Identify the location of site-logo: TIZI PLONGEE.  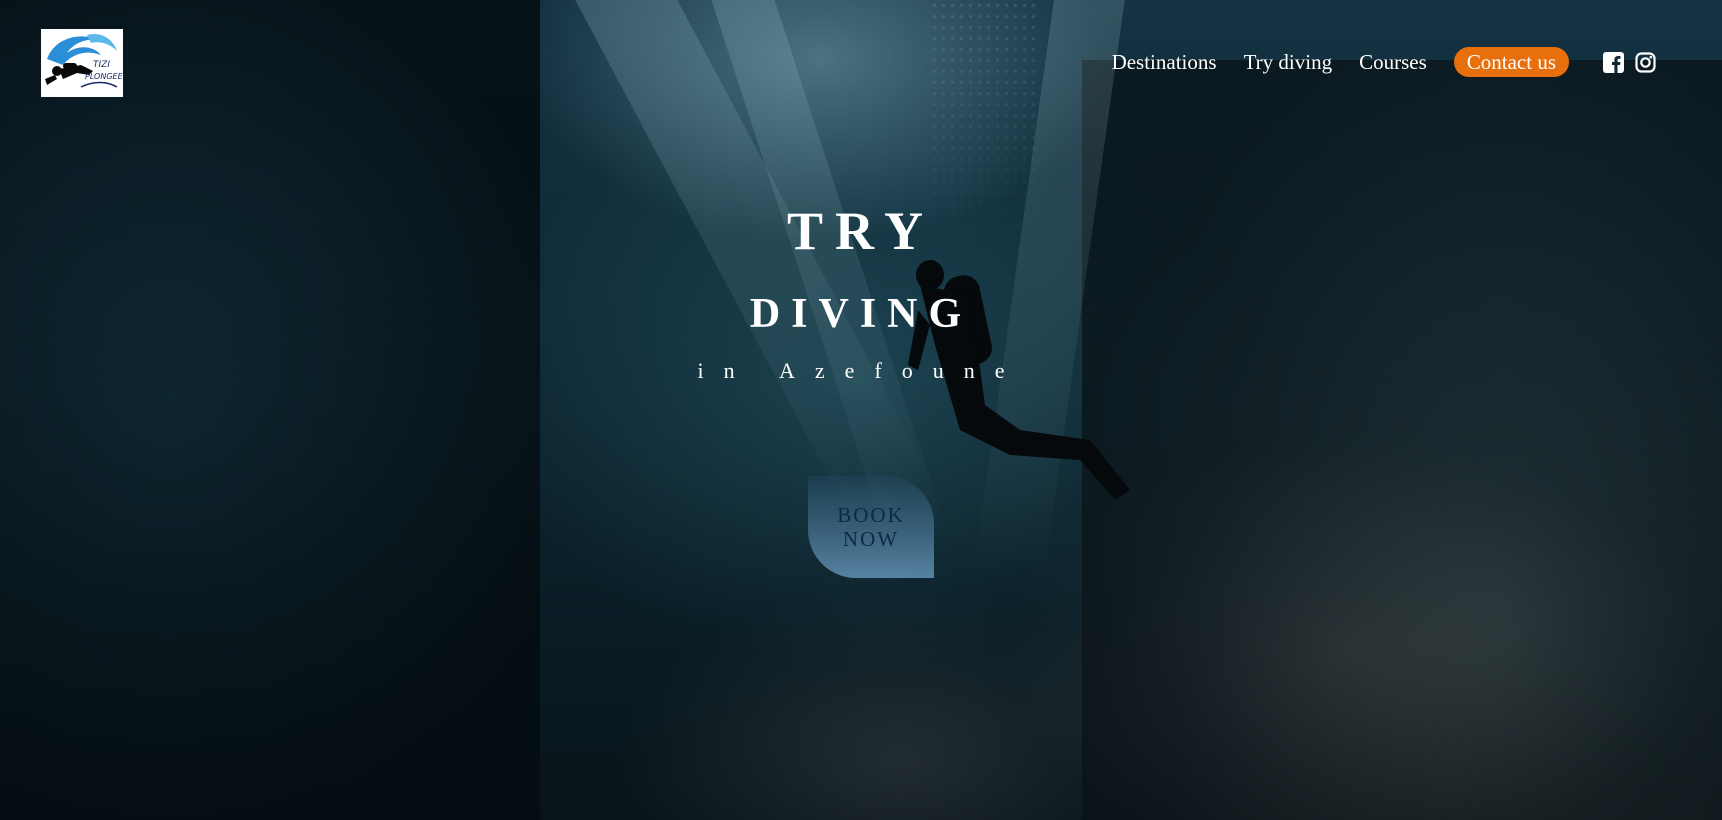
(82, 63).